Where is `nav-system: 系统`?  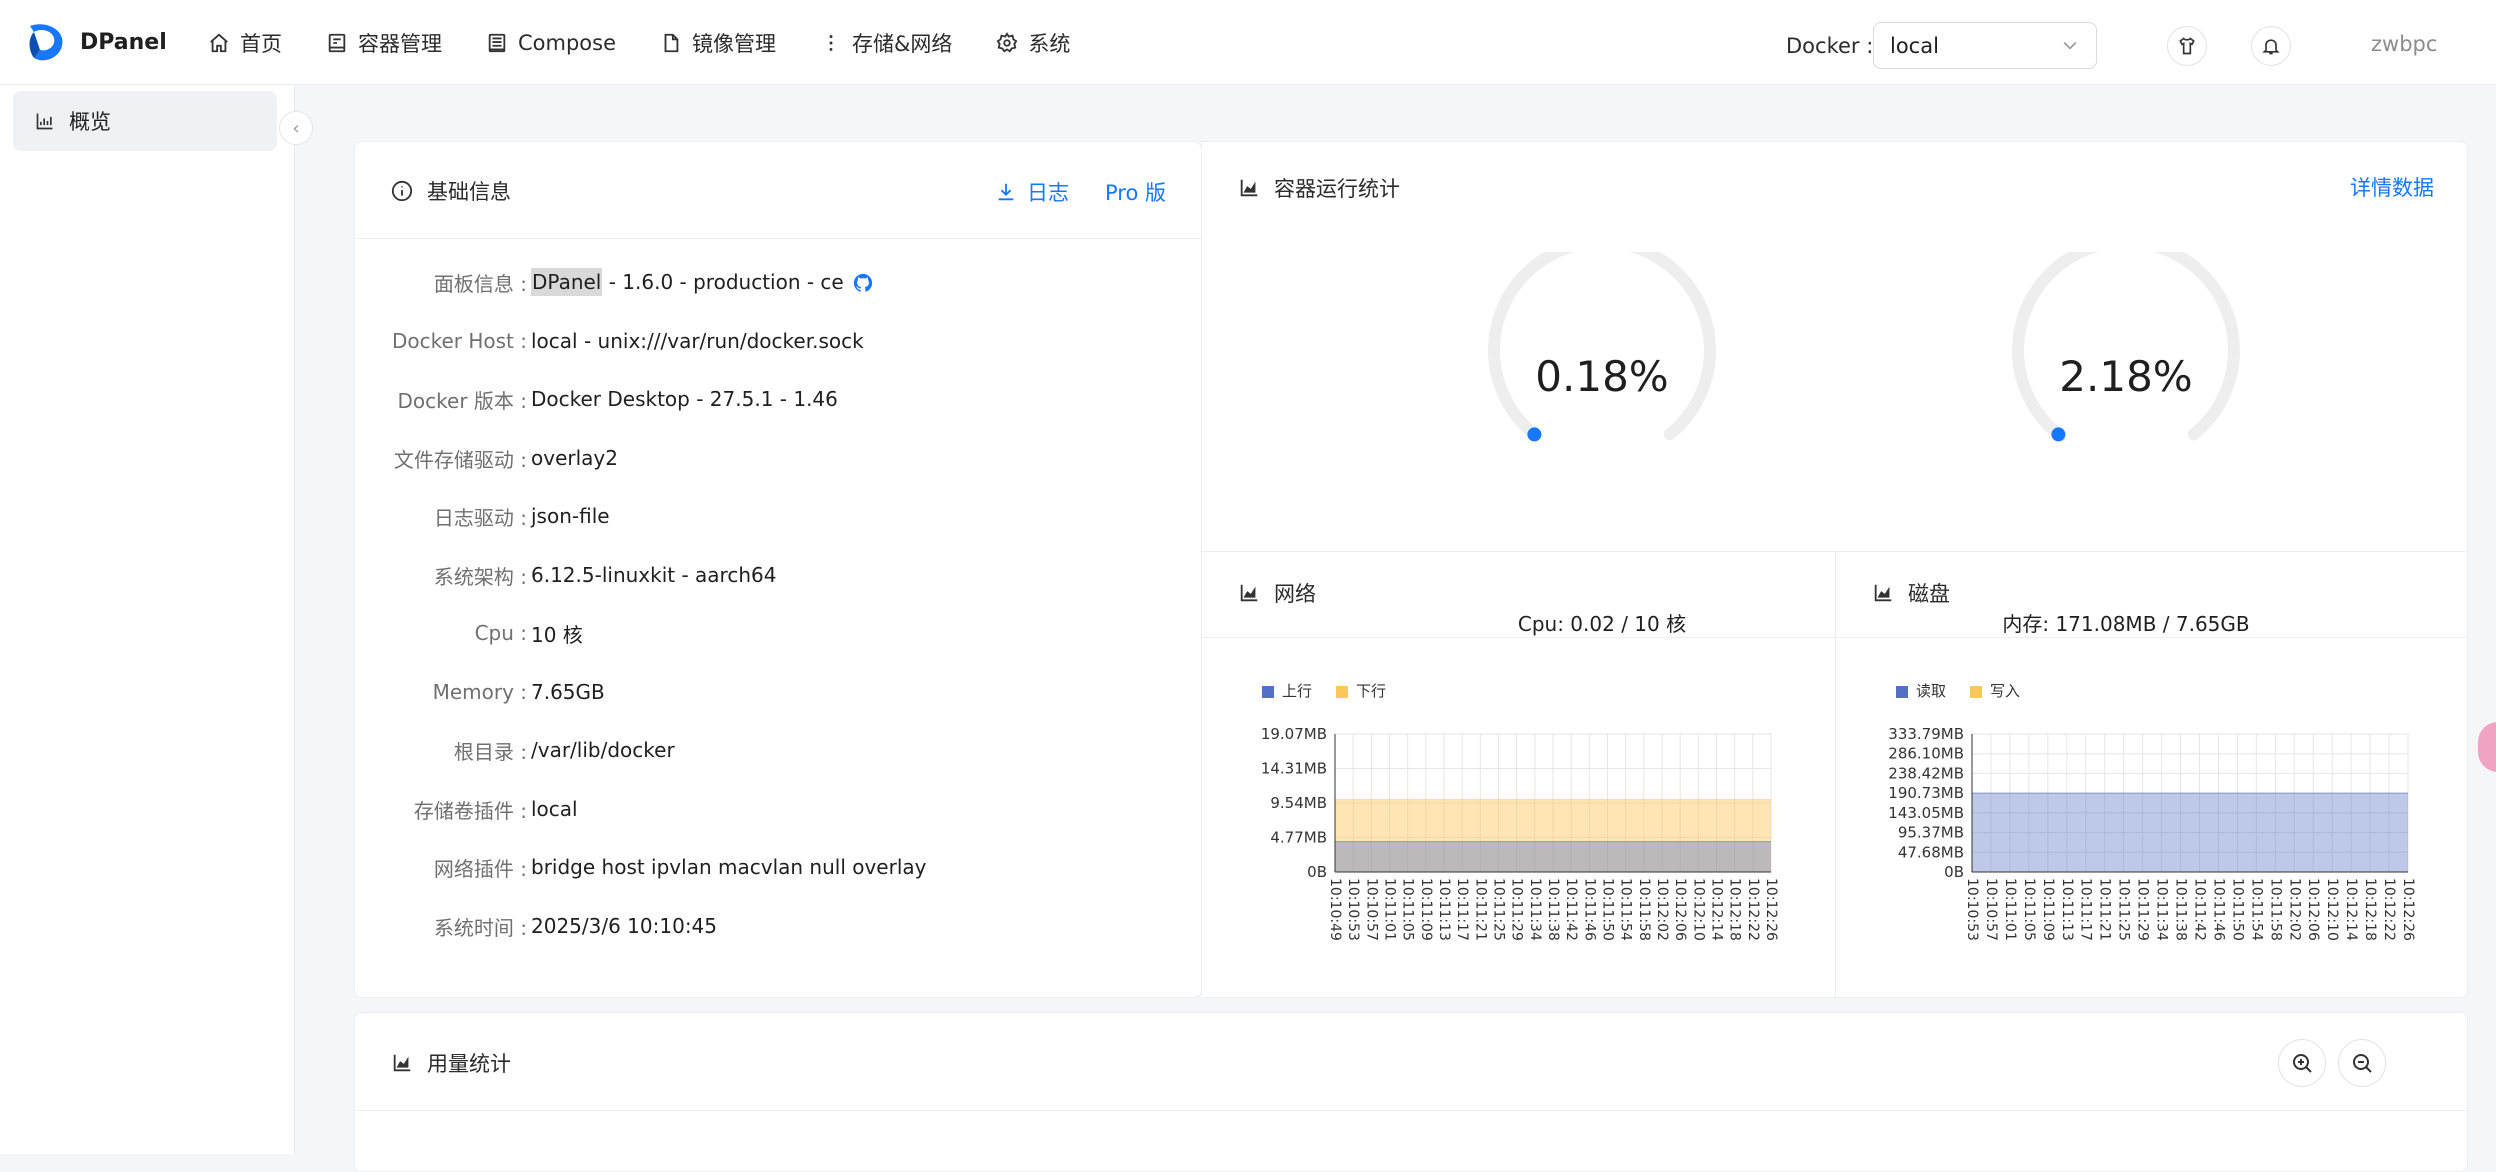
nav-system: 系统 is located at coordinates (1033, 42).